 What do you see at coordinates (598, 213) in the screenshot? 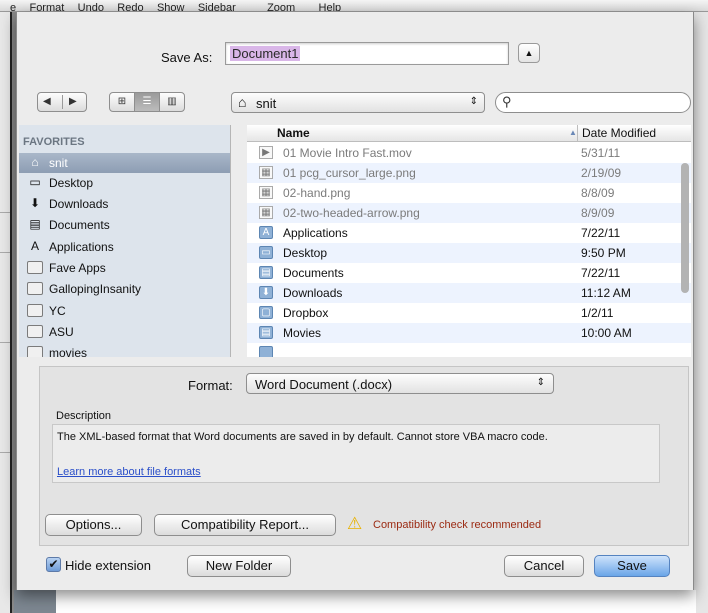
I see `file-date: 8/9/09` at bounding box center [598, 213].